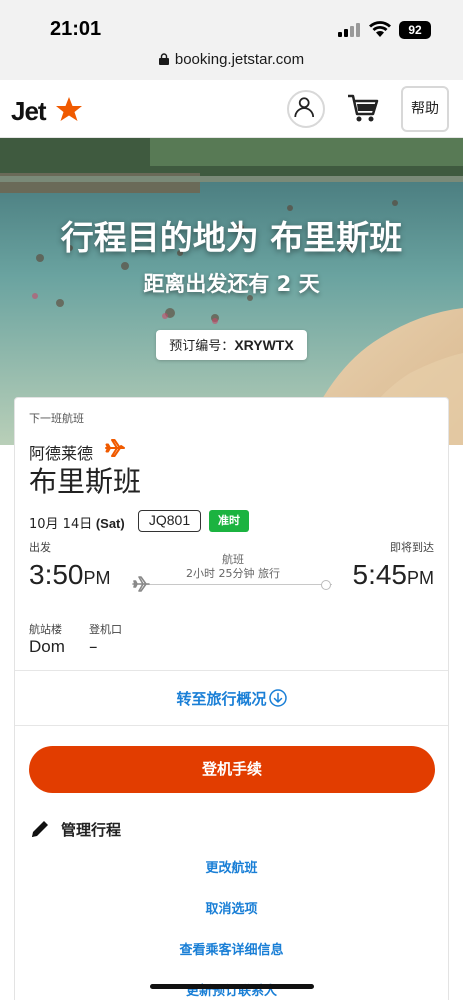 Image resolution: width=463 pixels, height=1000 pixels. I want to click on route-end-dot, so click(326, 585).